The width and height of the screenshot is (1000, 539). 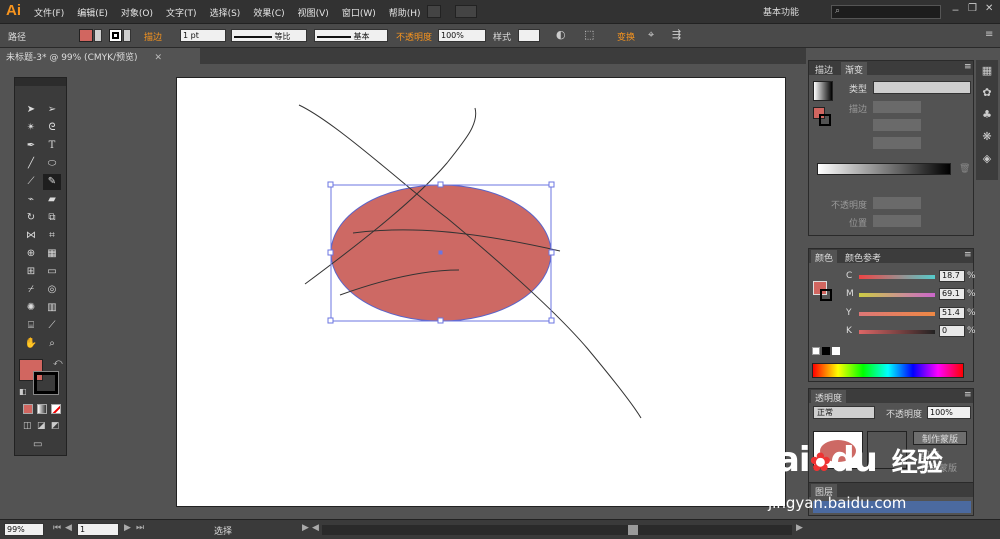 I want to click on color-mode-icon, so click(x=28, y=409).